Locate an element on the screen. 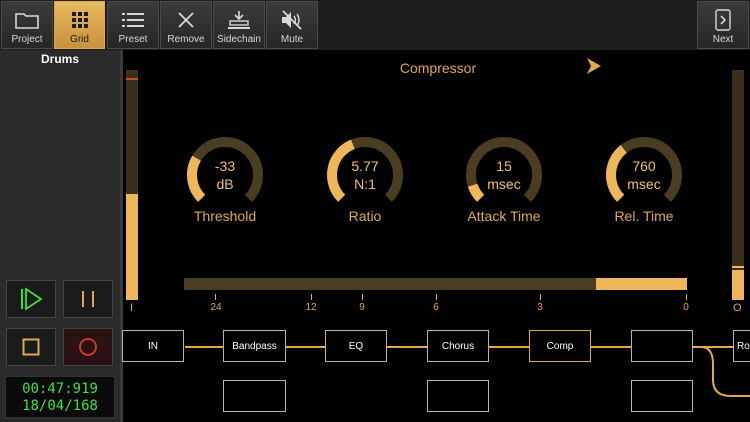 The width and height of the screenshot is (750, 422). chain-node-eq: EQ is located at coordinates (356, 346).